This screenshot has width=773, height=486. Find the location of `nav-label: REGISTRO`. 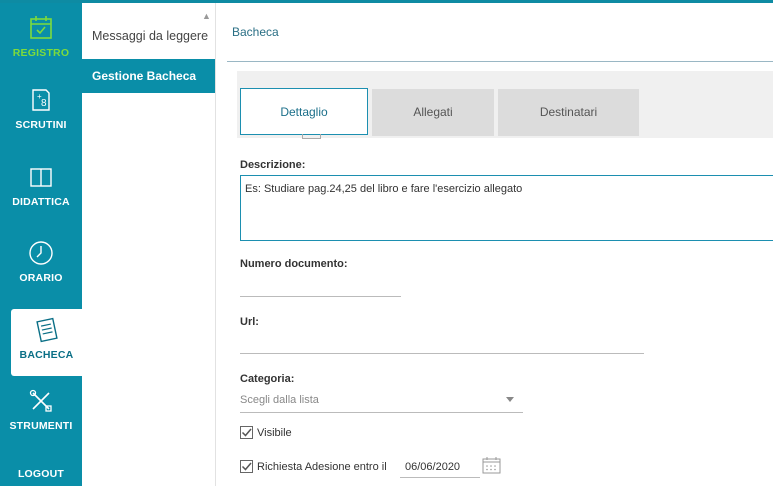

nav-label: REGISTRO is located at coordinates (41, 53).